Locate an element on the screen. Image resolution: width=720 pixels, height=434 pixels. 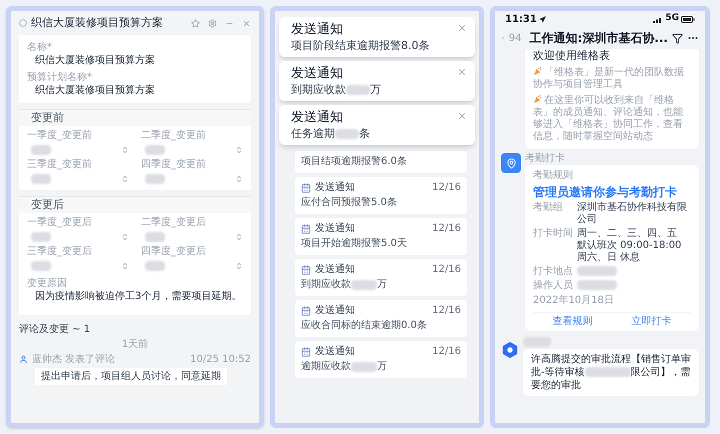
location-pin-icon is located at coordinates (511, 163).